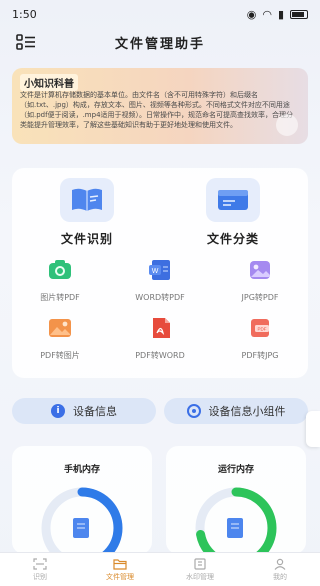 The height and width of the screenshot is (586, 320). Describe the element at coordinates (267, 14) in the screenshot. I see `wifi-icon: ◠` at that location.